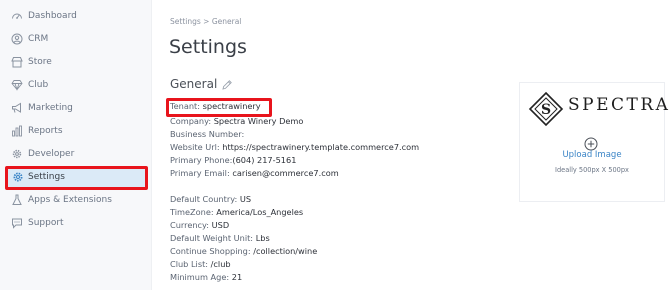  What do you see at coordinates (194, 84) in the screenshot?
I see `section-title: General` at bounding box center [194, 84].